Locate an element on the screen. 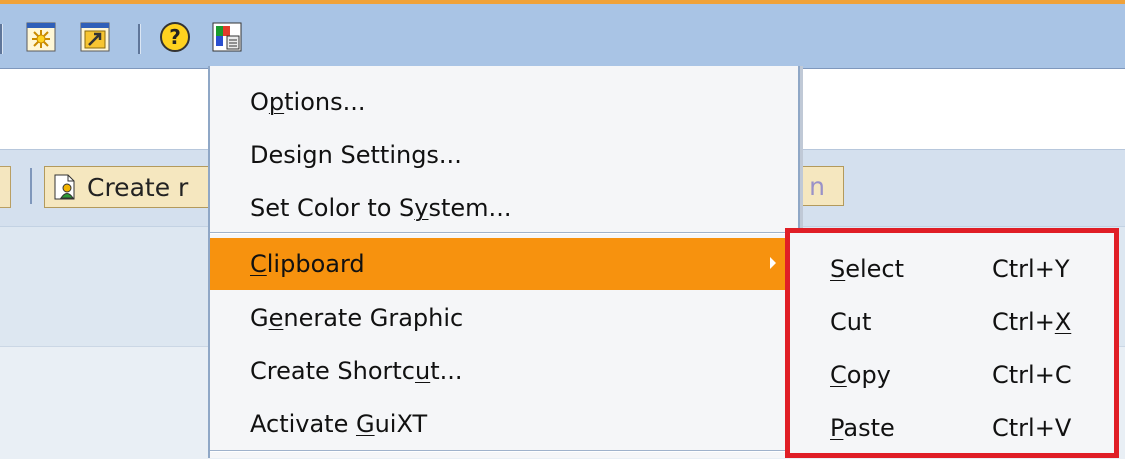  submenu-arrow-icon is located at coordinates (773, 263).